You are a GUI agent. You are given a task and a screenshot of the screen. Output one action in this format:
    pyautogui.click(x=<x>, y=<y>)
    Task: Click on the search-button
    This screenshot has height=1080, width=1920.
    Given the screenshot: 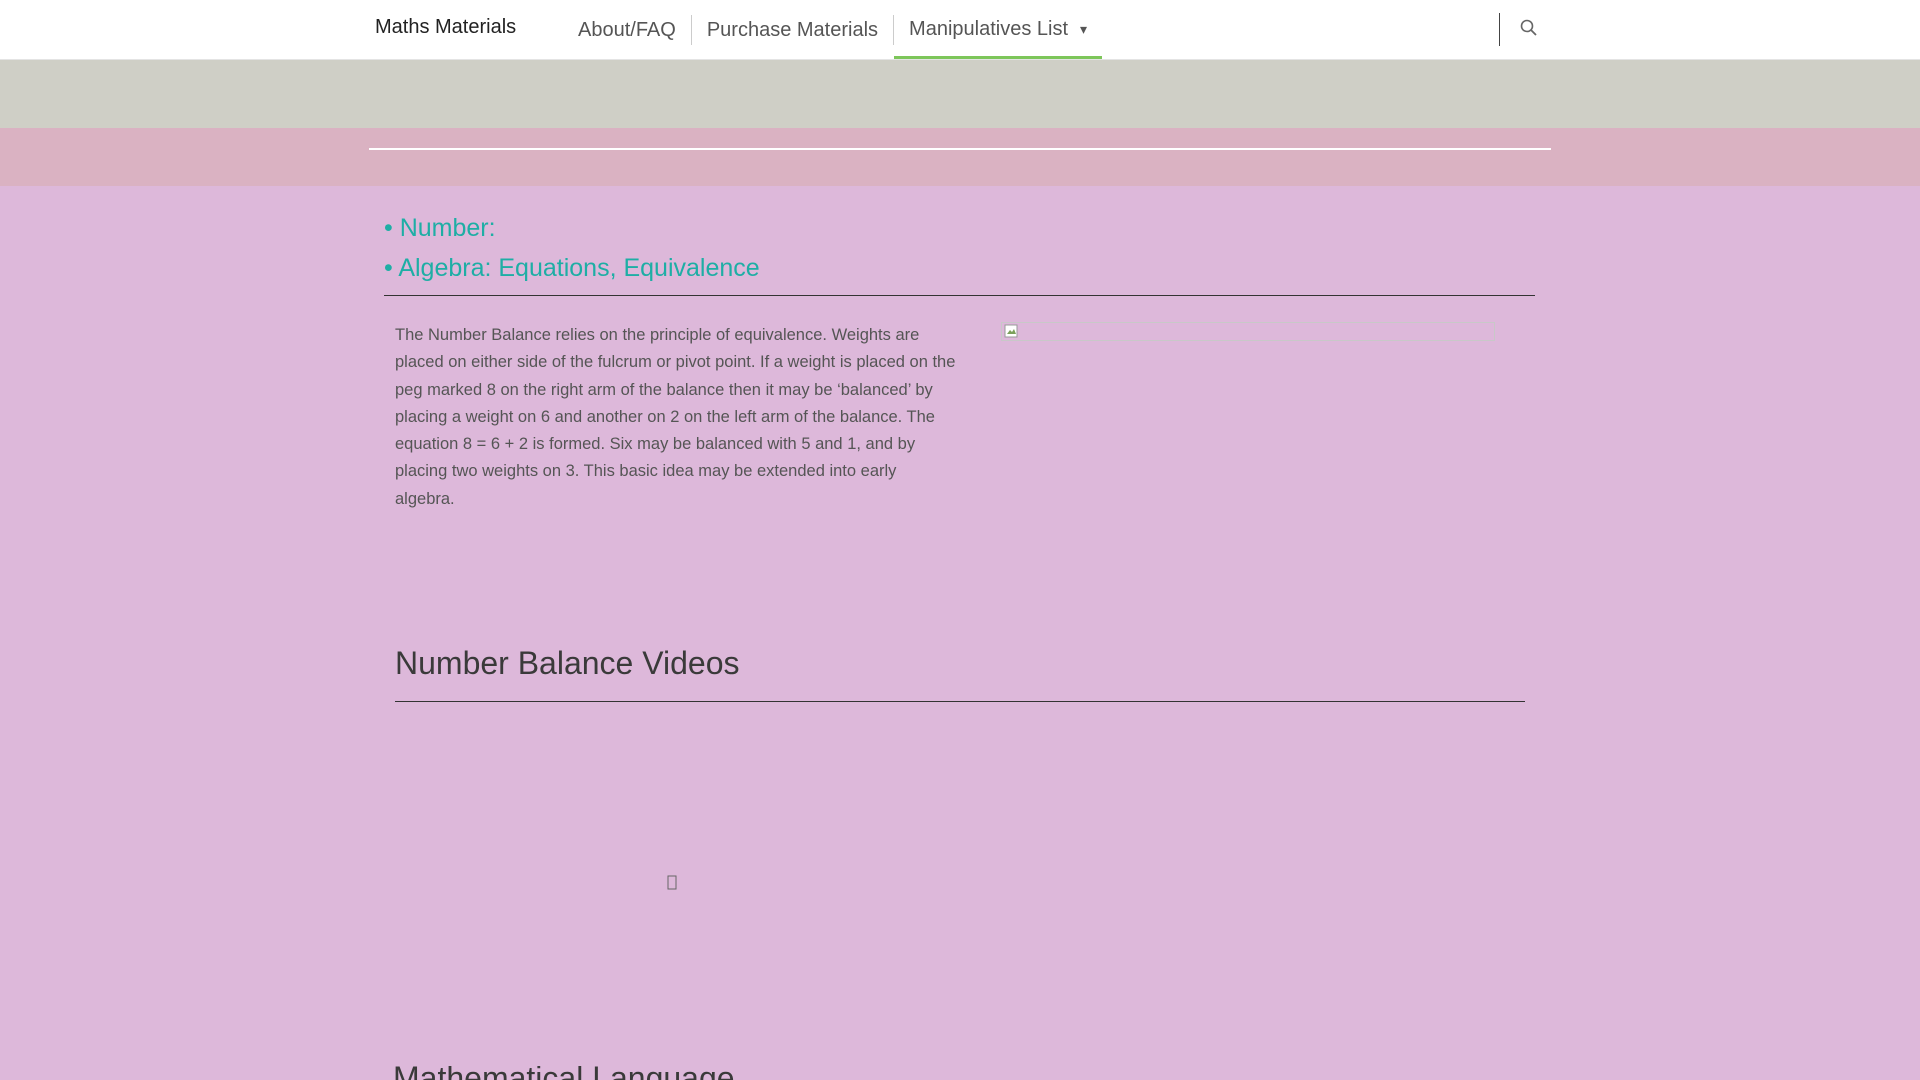 What is the action you would take?
    pyautogui.click(x=1529, y=28)
    